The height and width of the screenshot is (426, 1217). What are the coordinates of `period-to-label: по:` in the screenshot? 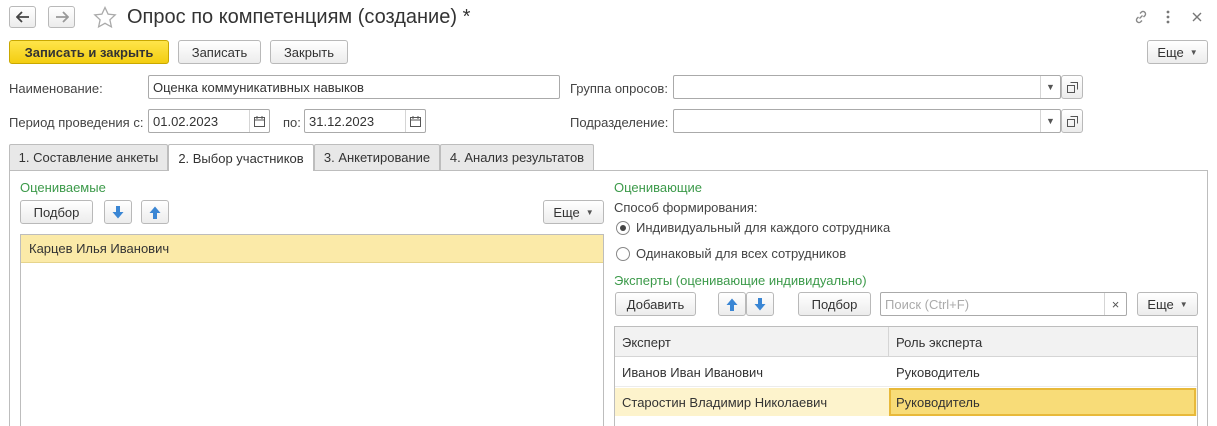 It's located at (292, 122).